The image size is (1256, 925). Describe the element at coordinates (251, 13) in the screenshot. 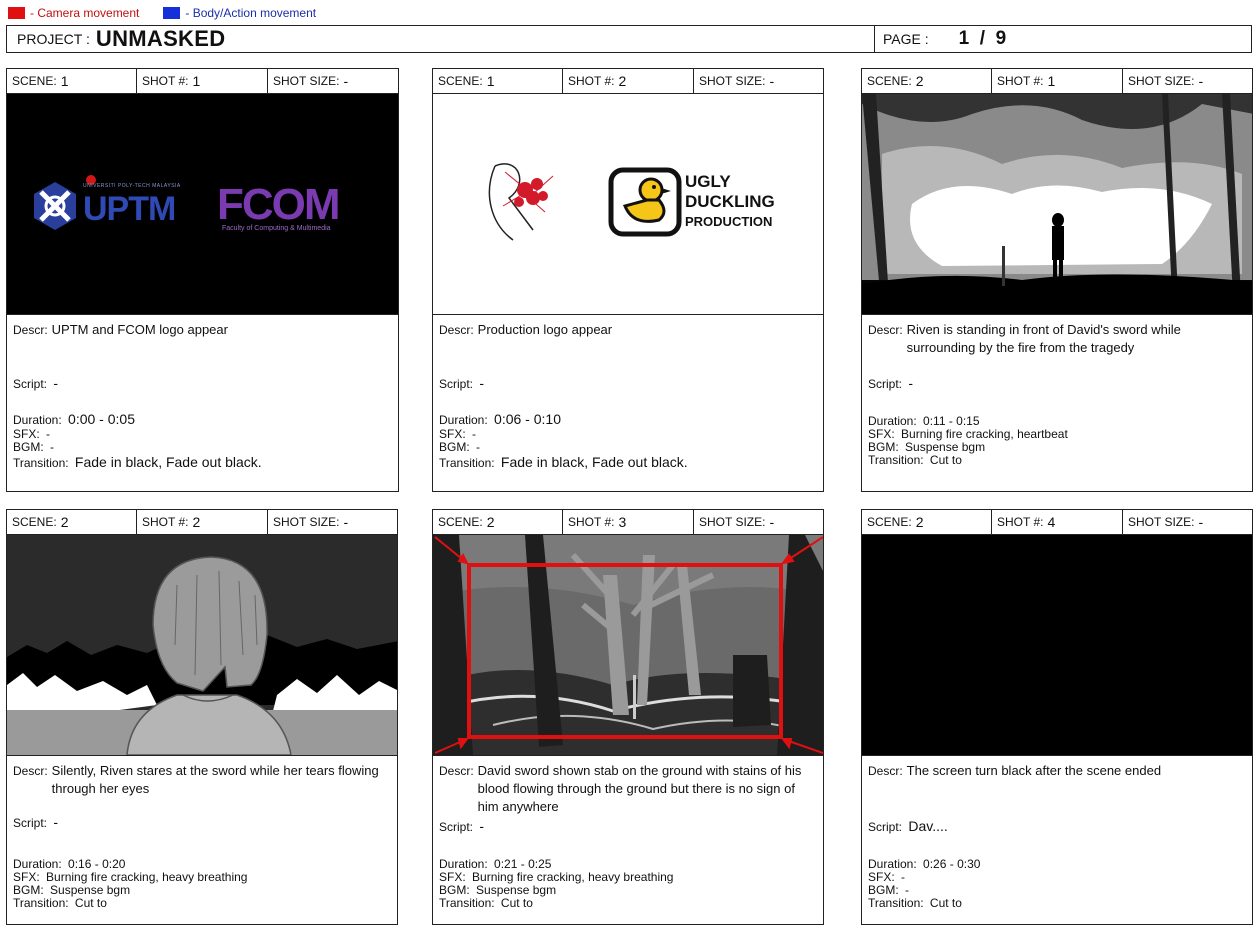

I see `legend-body-label: - Body/Action movement` at that location.